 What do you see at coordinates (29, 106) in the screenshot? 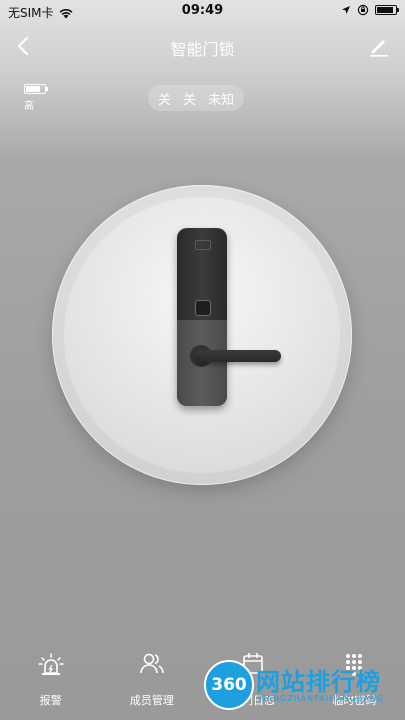
I see `battery-level-label: 高` at bounding box center [29, 106].